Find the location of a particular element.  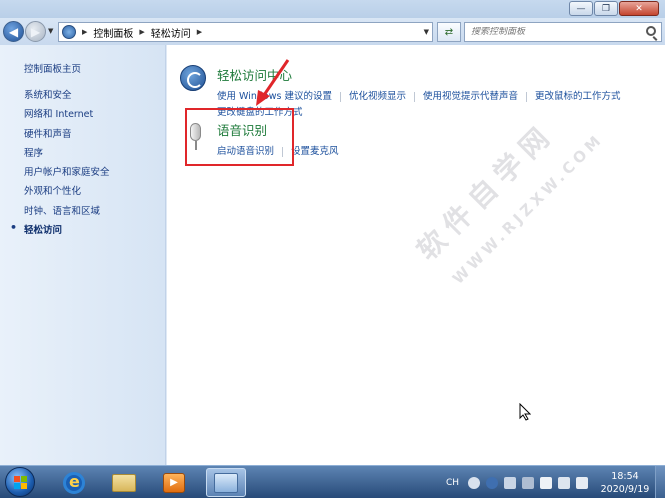

start-button is located at coordinates (20, 482).